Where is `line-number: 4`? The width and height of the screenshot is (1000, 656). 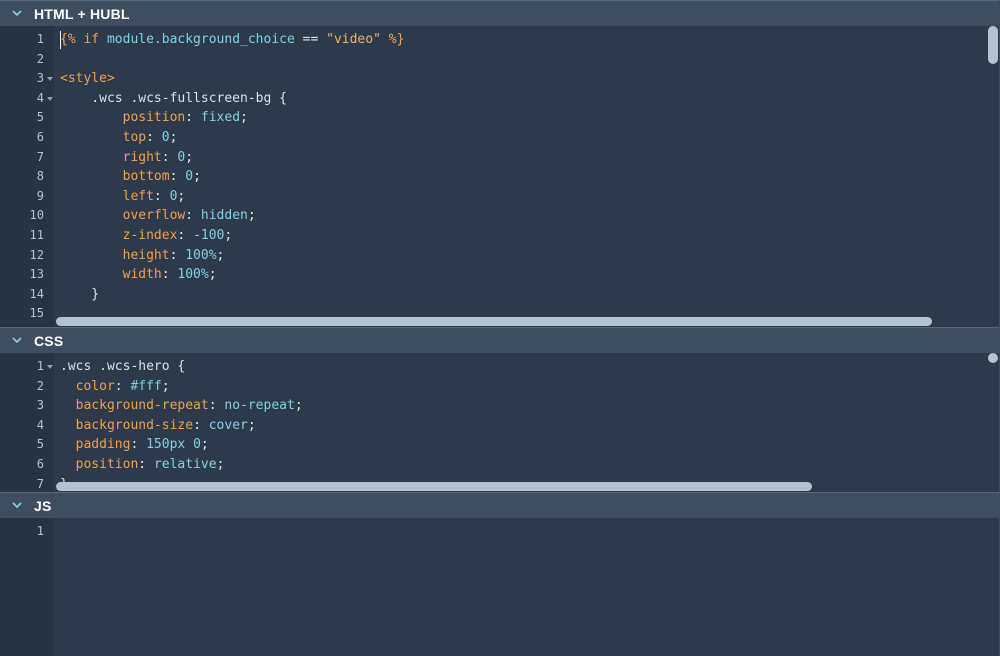
line-number: 4 is located at coordinates (40, 97).